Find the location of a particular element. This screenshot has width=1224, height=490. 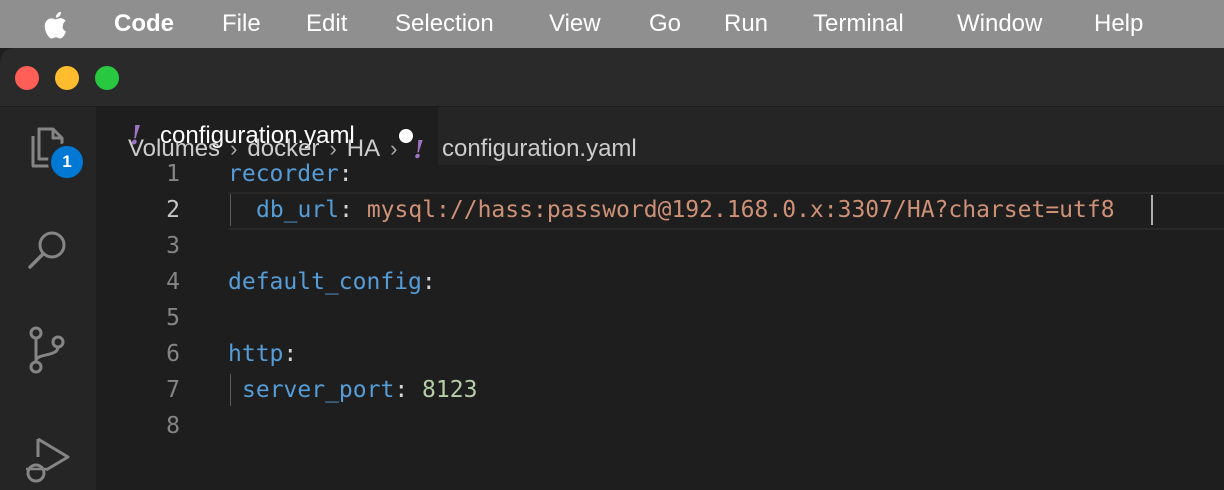

editor-line: 5 is located at coordinates (660, 318).